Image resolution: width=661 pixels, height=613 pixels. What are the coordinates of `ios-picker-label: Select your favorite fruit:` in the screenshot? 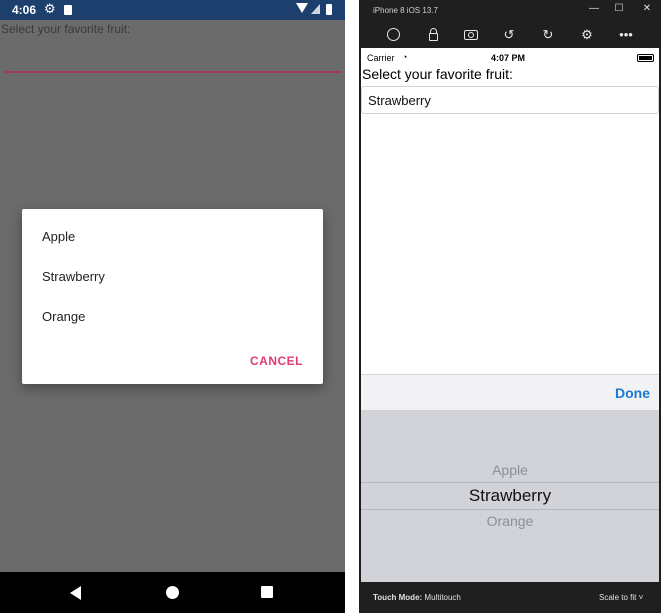 It's located at (437, 74).